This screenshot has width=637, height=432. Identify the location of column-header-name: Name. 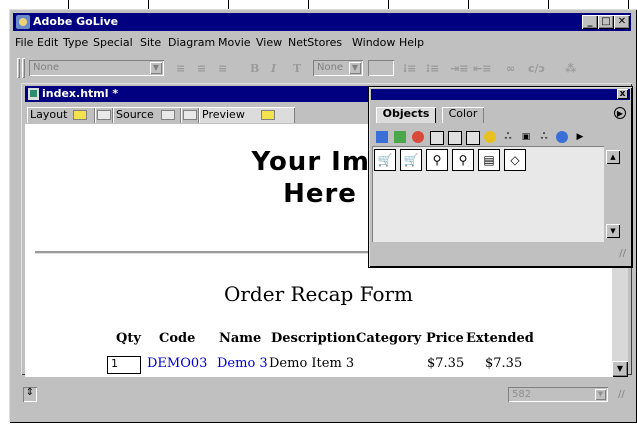
(240, 338).